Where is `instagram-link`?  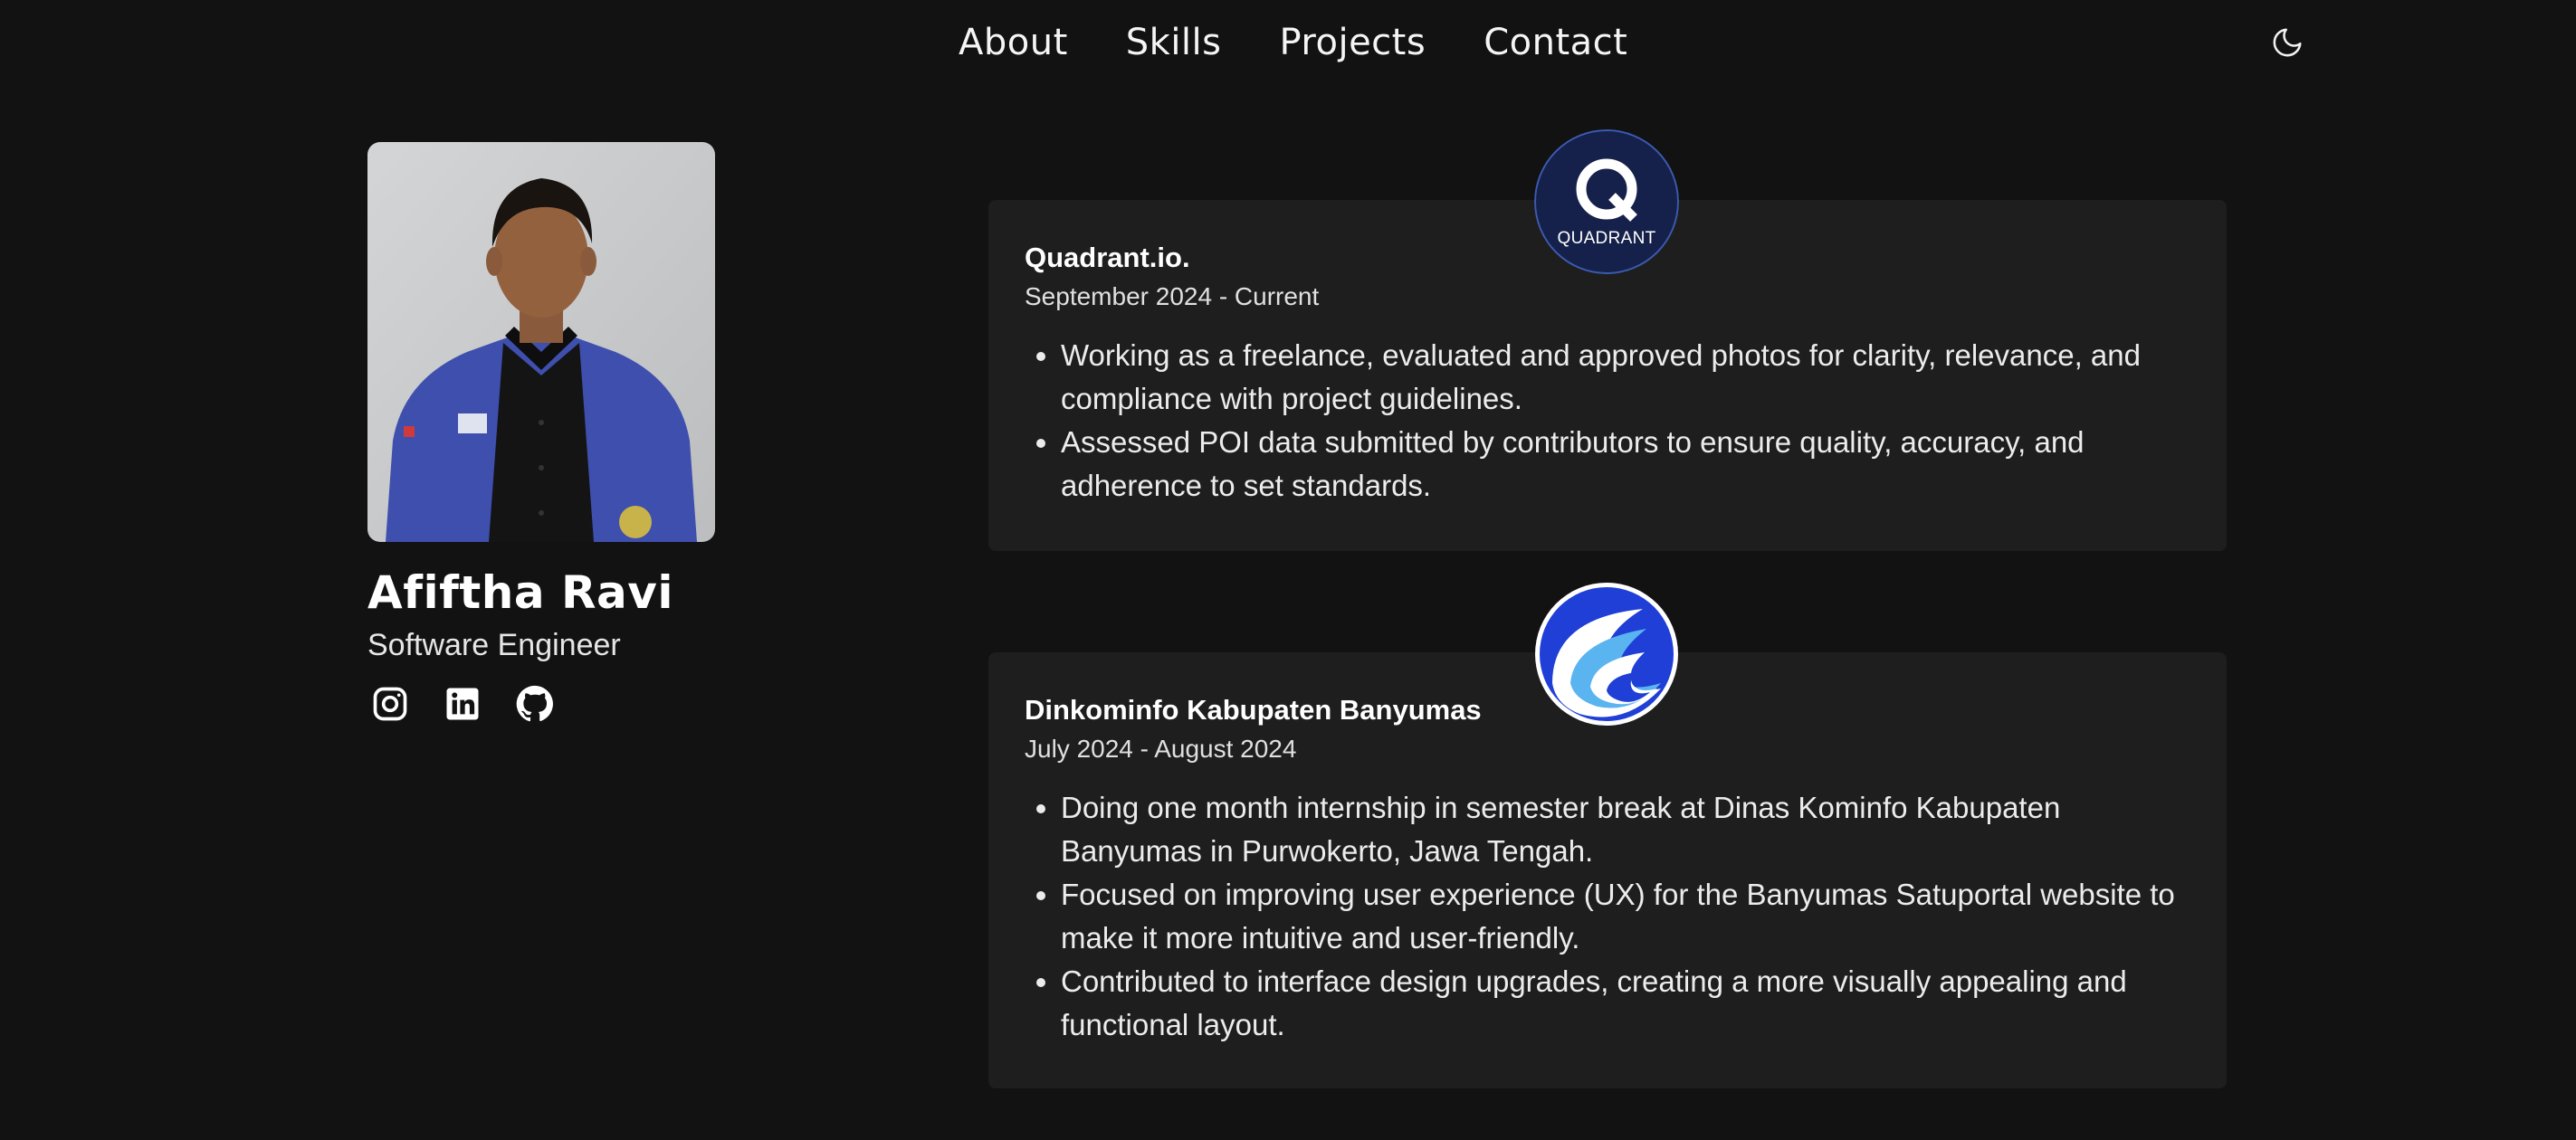
instagram-link is located at coordinates (390, 704).